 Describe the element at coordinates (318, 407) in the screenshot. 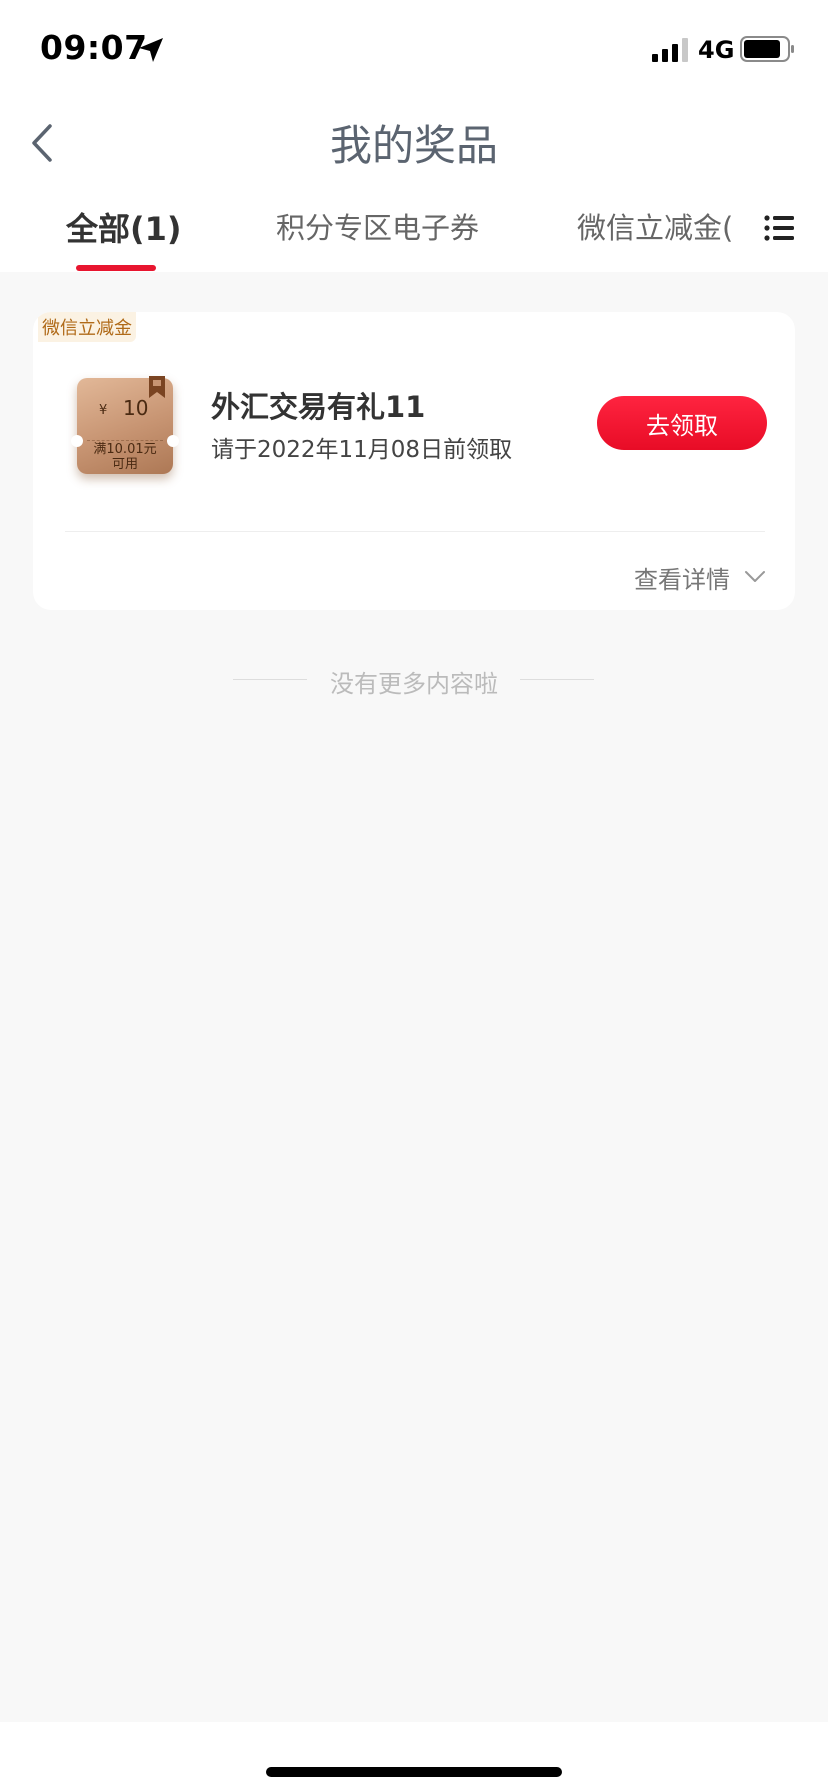

I see `prize-title: 外汇交易有礼11` at that location.